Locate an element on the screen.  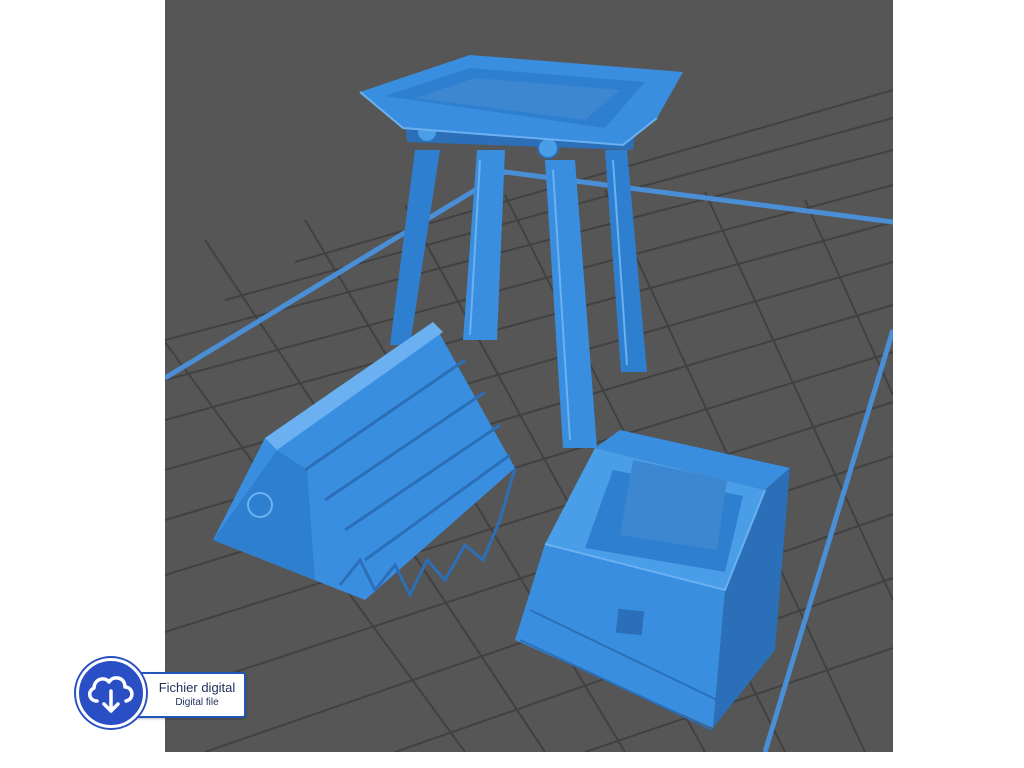
badge-title: Fichier digital is located at coordinates (197, 687).